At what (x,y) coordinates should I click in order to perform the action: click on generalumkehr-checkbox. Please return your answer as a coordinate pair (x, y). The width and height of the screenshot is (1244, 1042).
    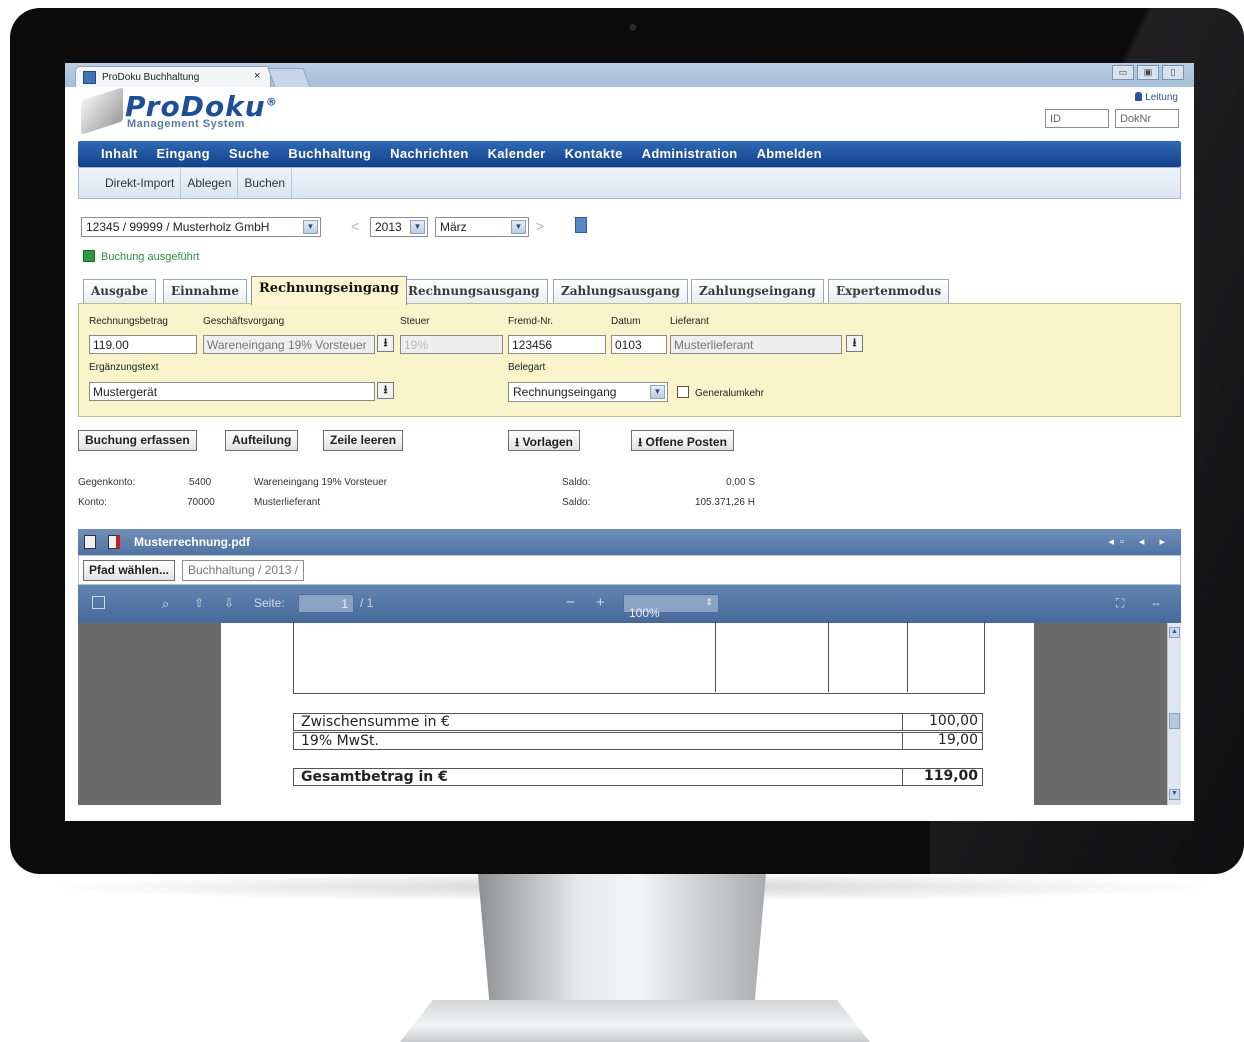
    Looking at the image, I should click on (683, 392).